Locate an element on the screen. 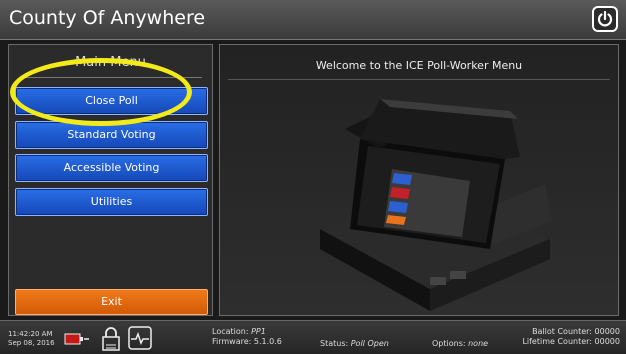 This screenshot has height=354, width=626. ballot-counter: Ballot Counter: 00000 is located at coordinates (576, 331).